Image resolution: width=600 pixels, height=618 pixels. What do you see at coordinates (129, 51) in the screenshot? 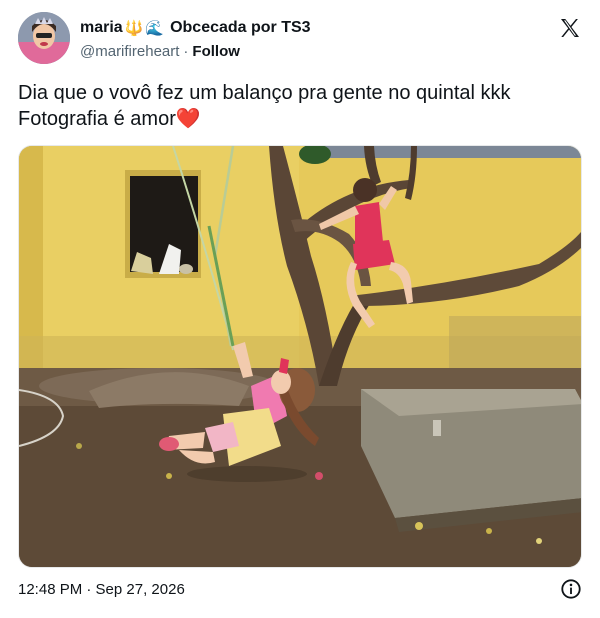
I see `author-handle: @marifireheart` at bounding box center [129, 51].